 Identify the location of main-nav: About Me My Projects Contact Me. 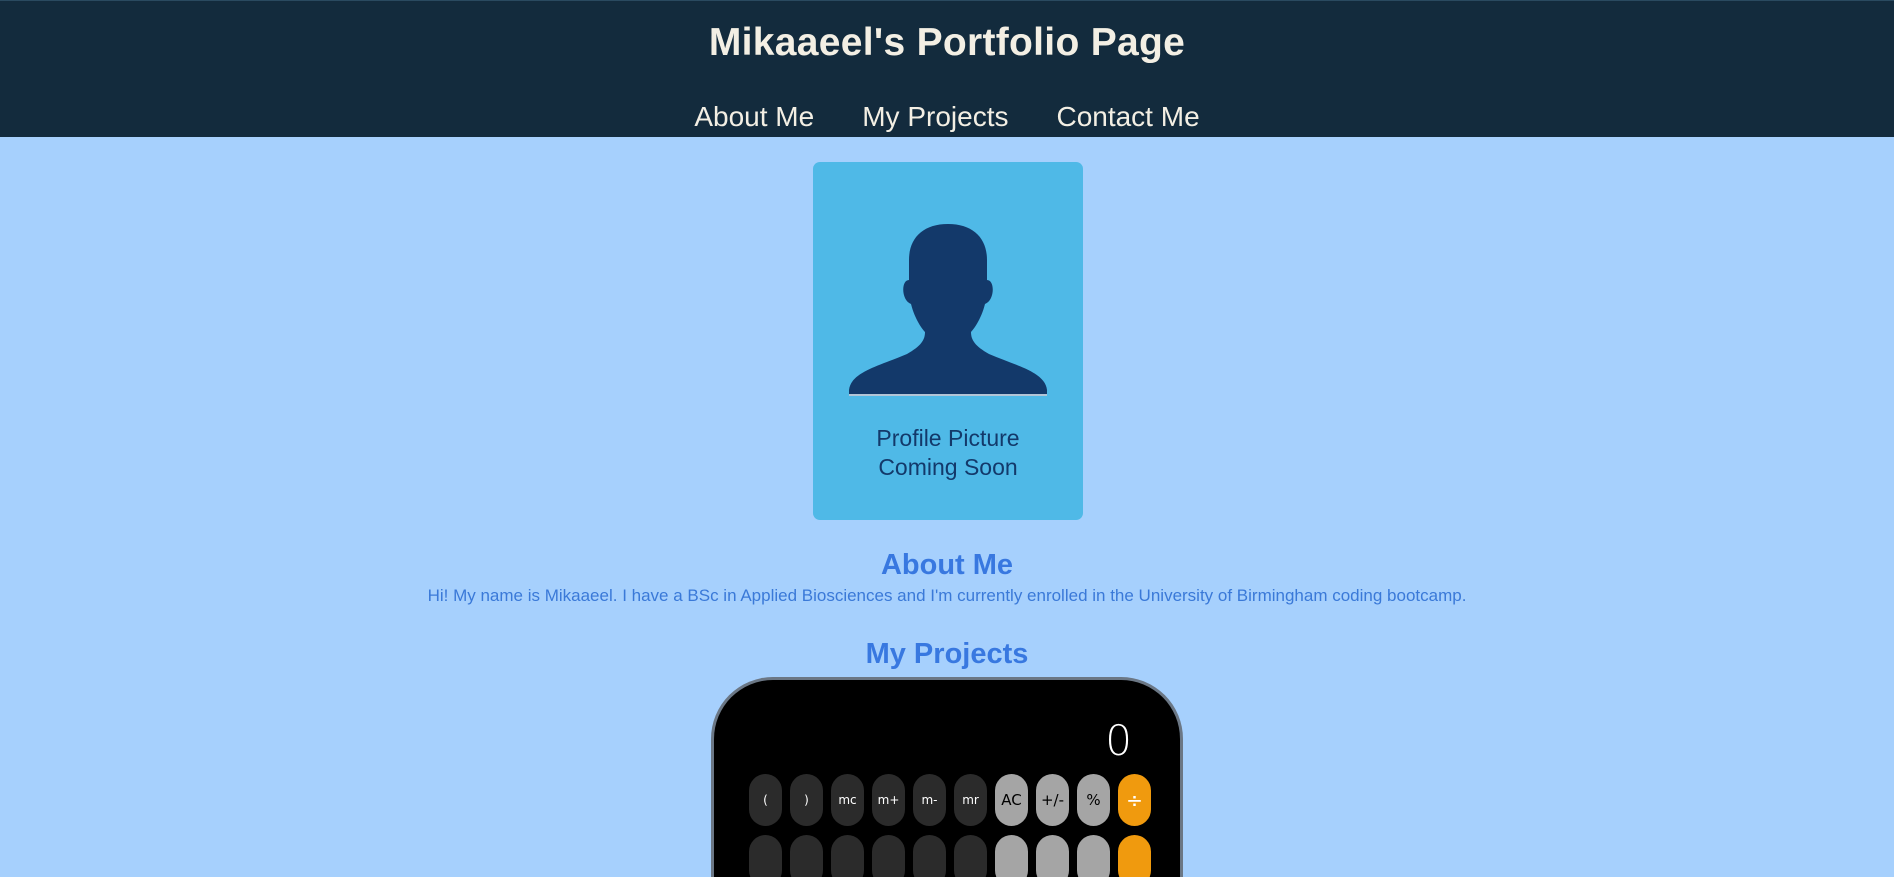
(947, 121).